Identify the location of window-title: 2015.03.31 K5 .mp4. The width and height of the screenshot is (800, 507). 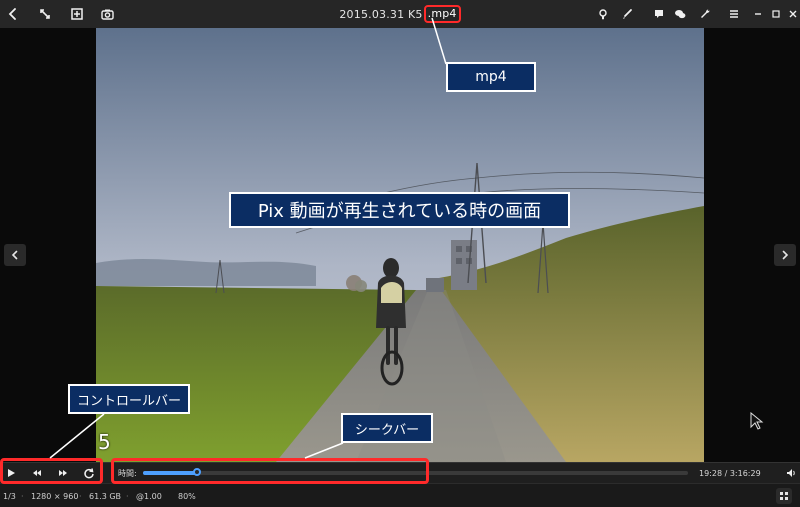
(400, 14).